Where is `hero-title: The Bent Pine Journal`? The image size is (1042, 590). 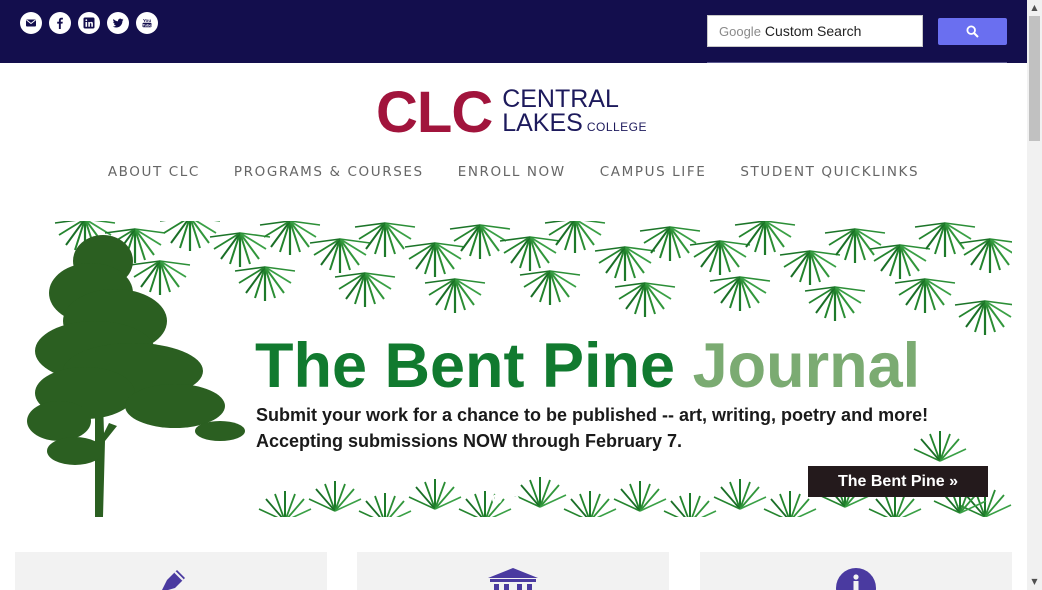
hero-title: The Bent Pine Journal is located at coordinates (587, 366).